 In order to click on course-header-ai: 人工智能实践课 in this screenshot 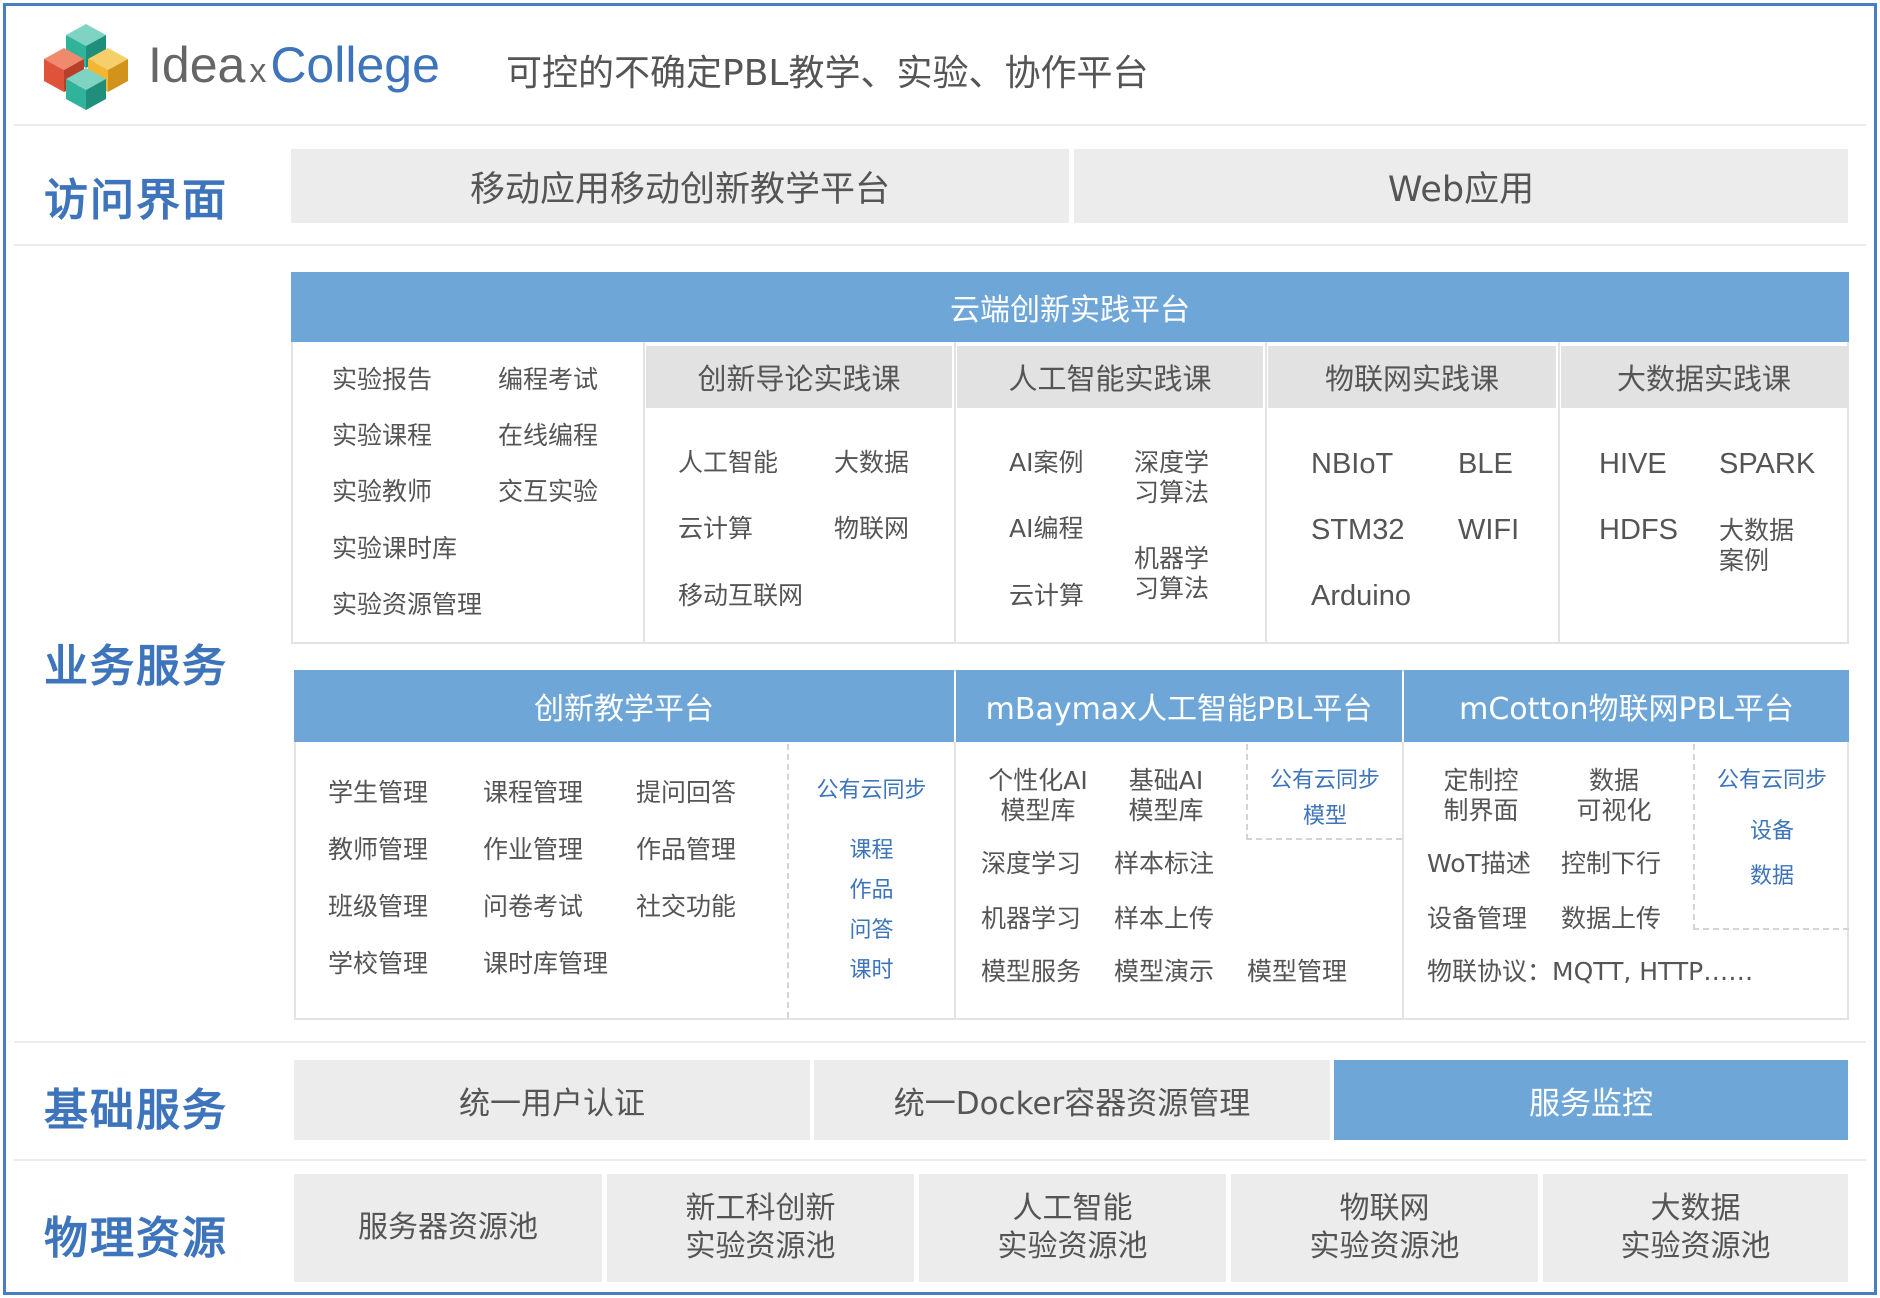, I will do `click(1110, 377)`.